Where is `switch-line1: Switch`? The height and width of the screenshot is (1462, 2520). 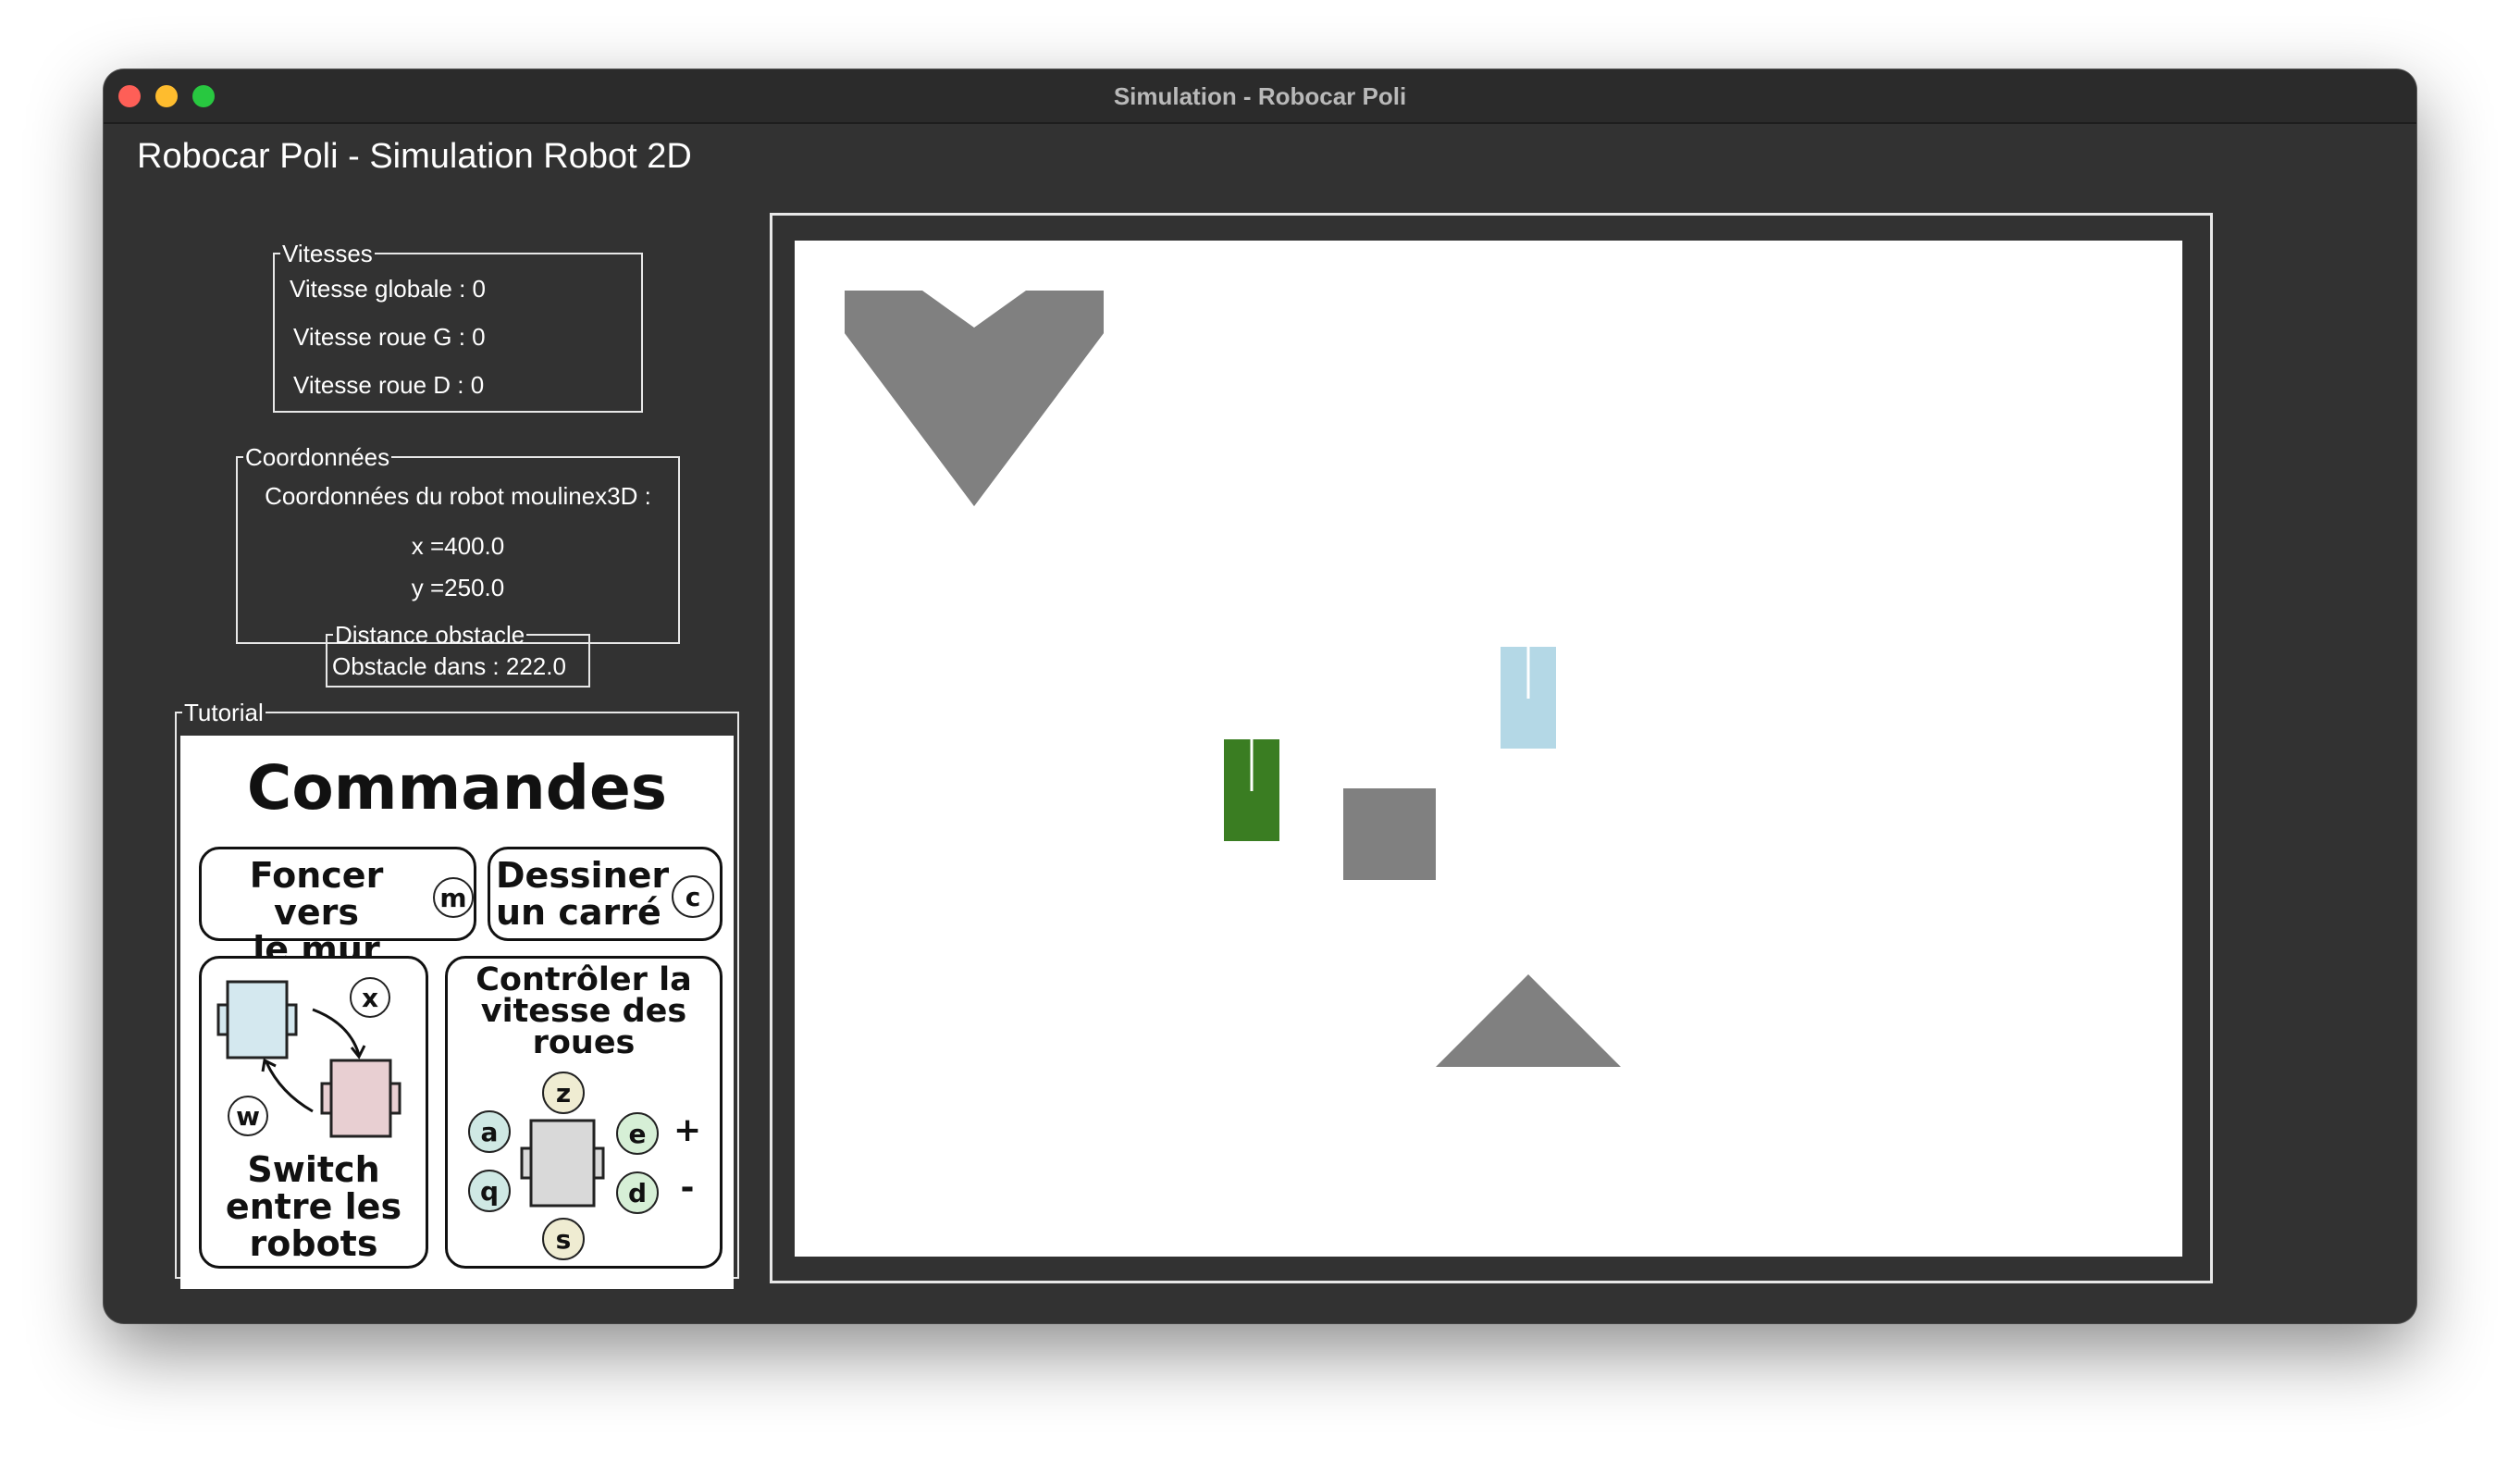 switch-line1: Switch is located at coordinates (313, 1169).